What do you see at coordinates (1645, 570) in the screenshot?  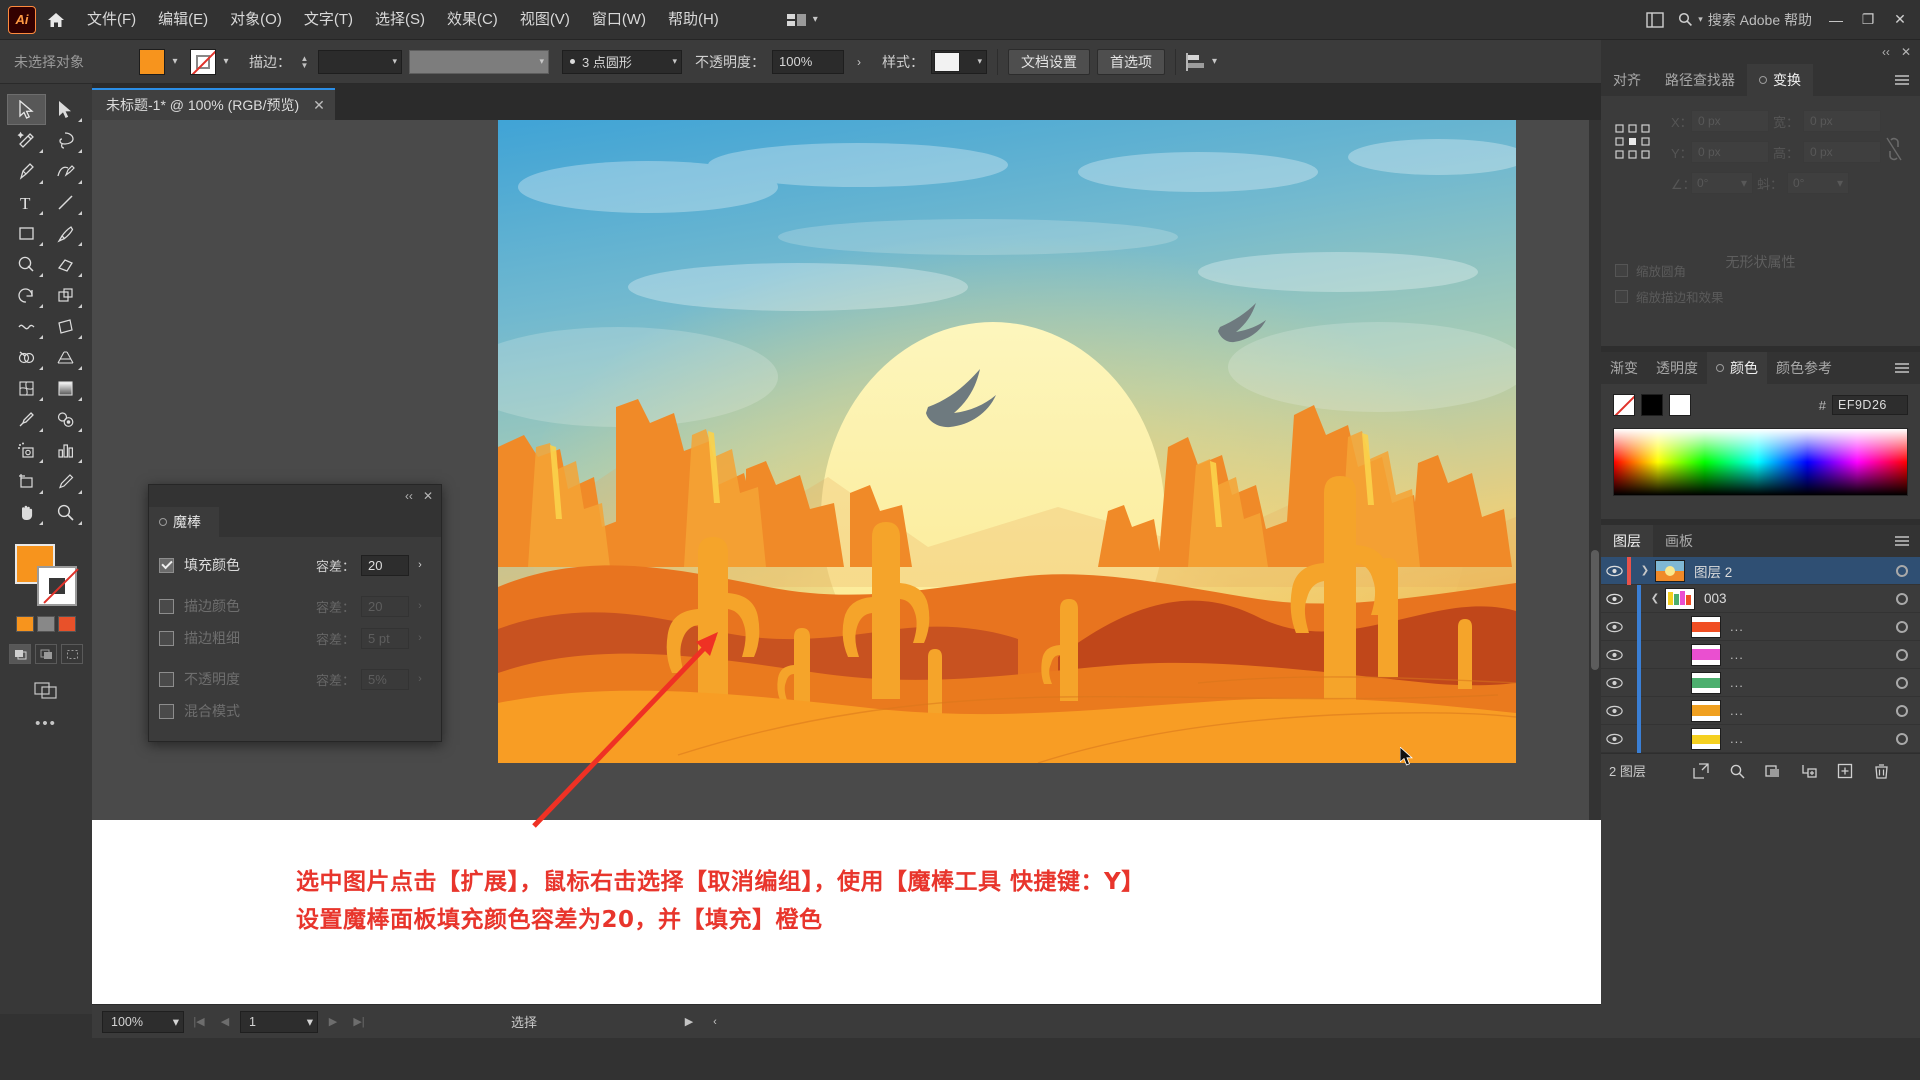 I see `chevron-right-icon: ❯` at bounding box center [1645, 570].